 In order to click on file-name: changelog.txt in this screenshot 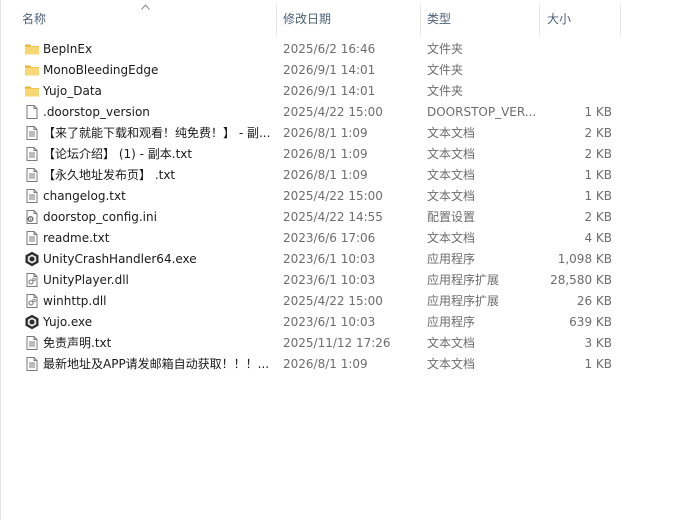, I will do `click(158, 196)`.